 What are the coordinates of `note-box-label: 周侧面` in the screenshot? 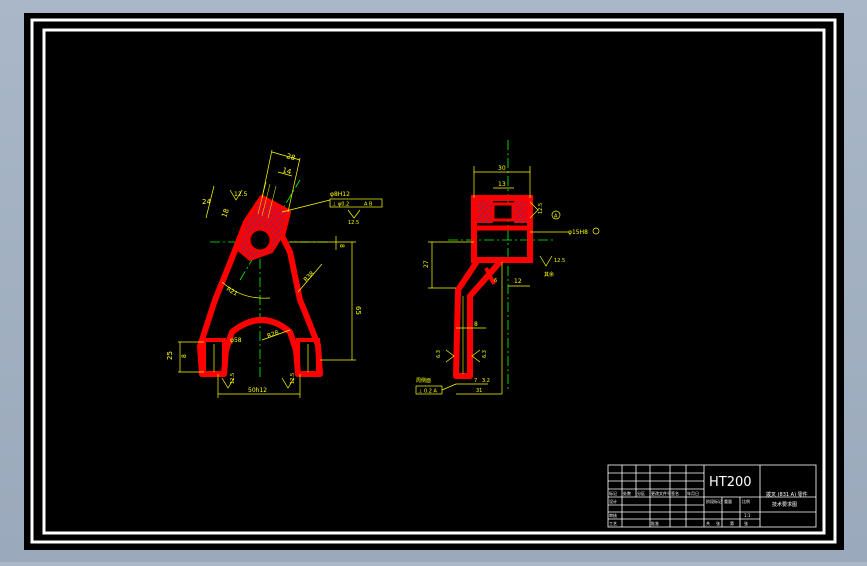 It's located at (423, 380).